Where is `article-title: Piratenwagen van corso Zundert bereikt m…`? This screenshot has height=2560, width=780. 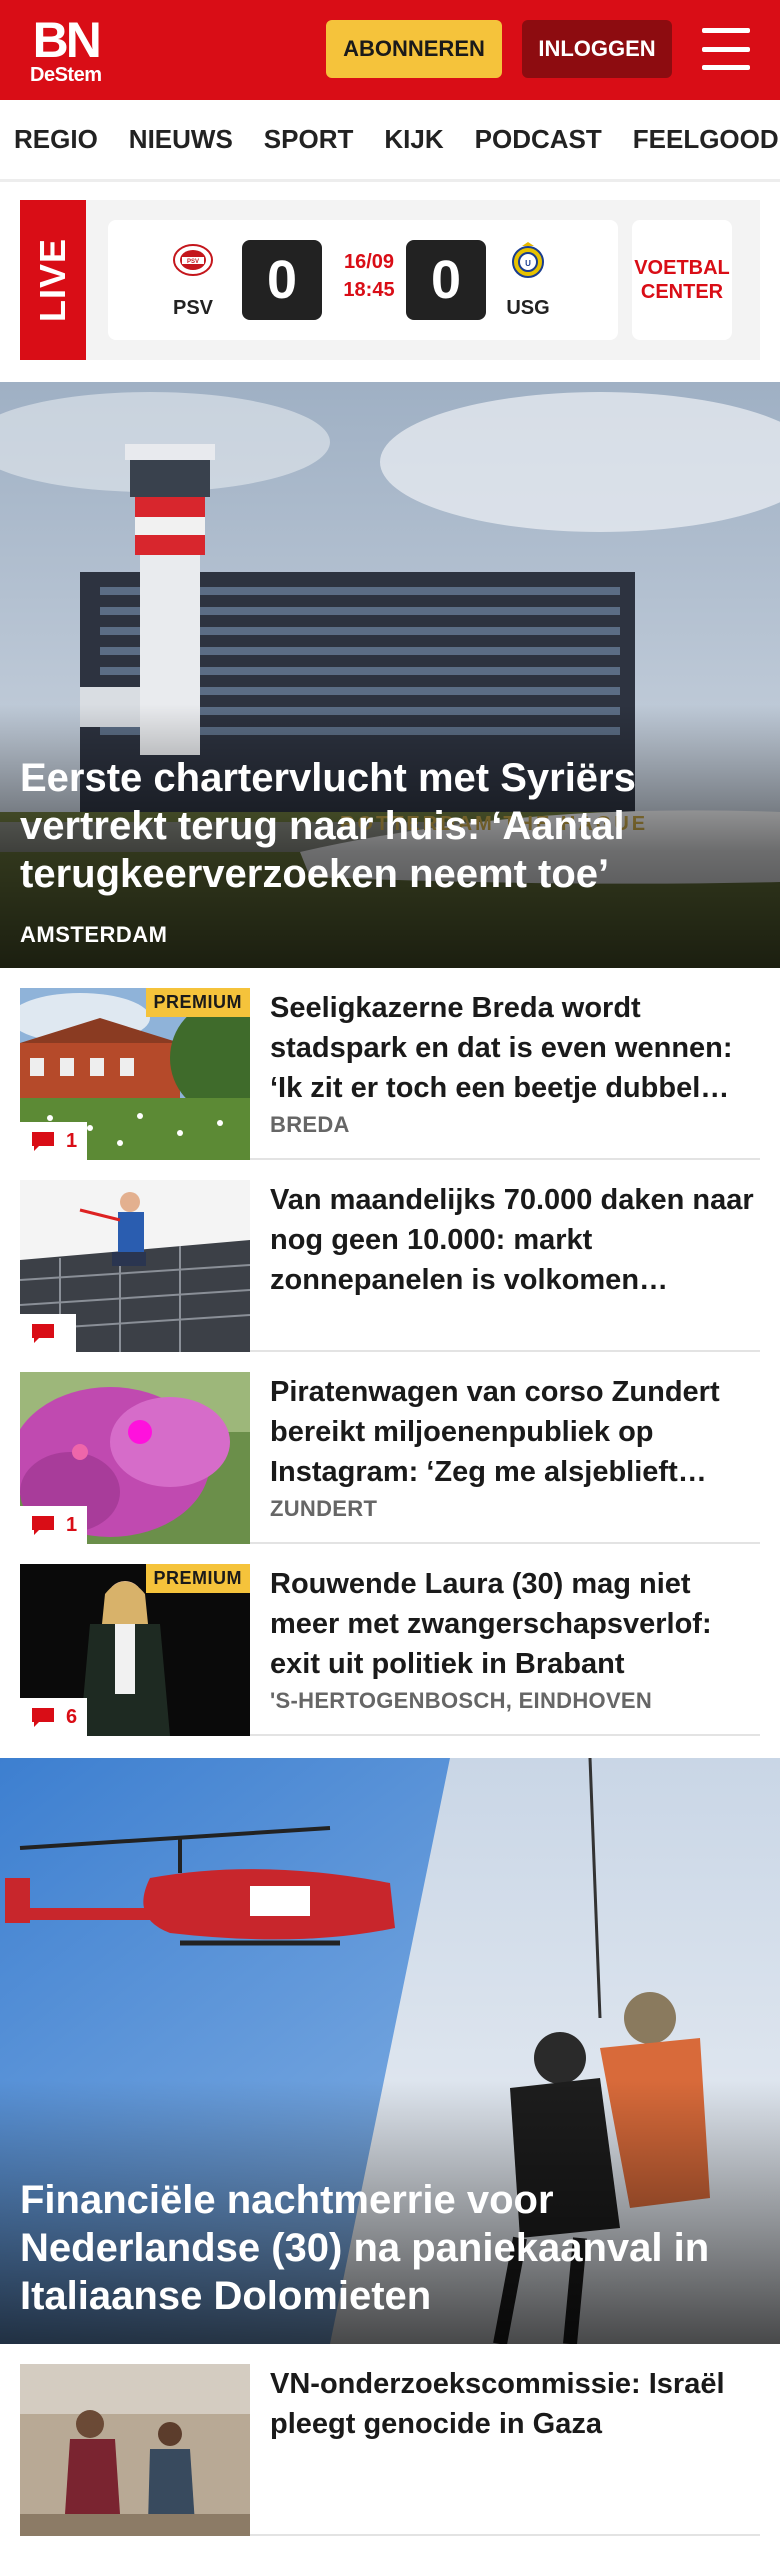
article-title: Piratenwagen van corso Zundert bereikt m… is located at coordinates (515, 1432).